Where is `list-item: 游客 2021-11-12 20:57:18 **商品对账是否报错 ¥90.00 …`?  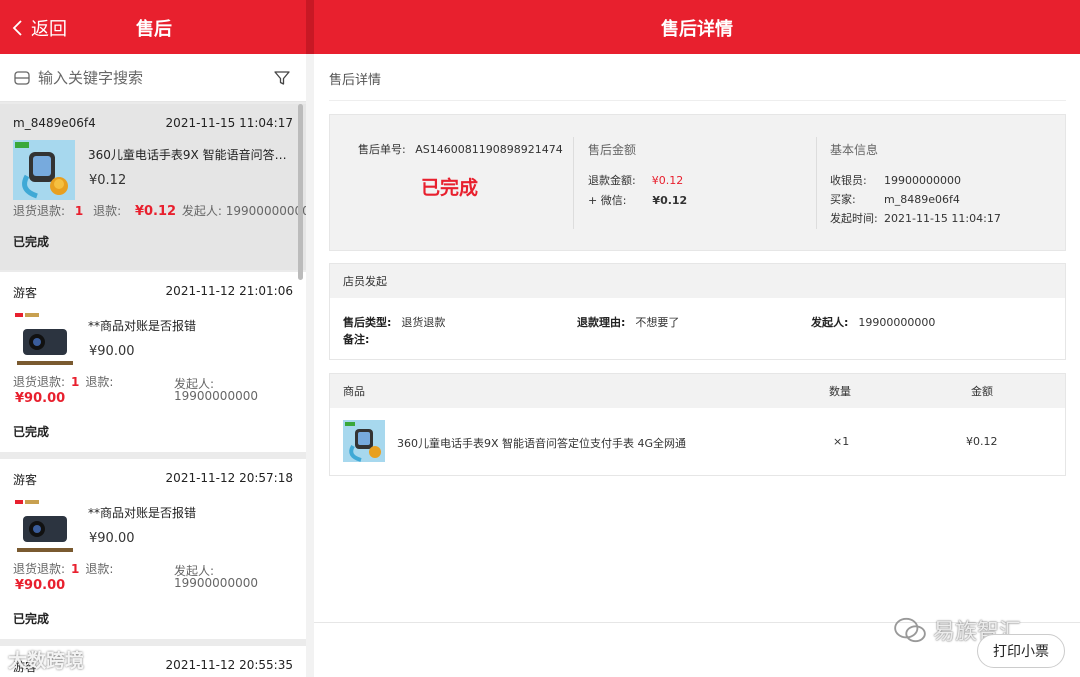 list-item: 游客 2021-11-12 20:57:18 **商品对账是否报错 ¥90.00 … is located at coordinates (153, 549).